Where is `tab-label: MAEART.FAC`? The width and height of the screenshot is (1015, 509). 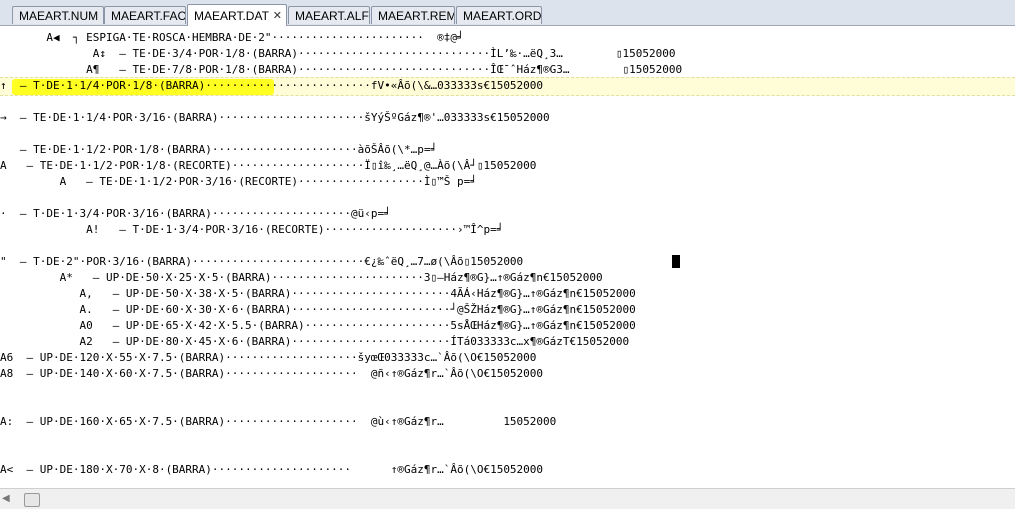
tab-label: MAEART.FAC is located at coordinates (148, 16).